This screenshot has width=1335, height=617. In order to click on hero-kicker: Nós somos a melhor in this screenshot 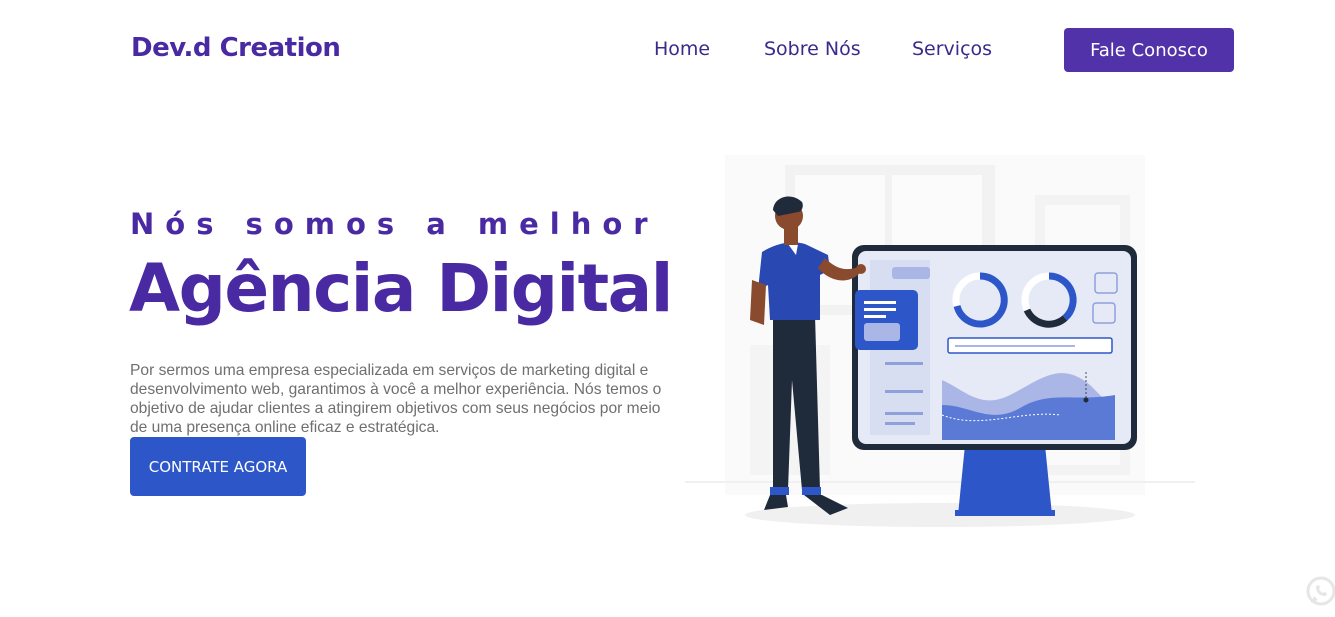, I will do `click(394, 224)`.